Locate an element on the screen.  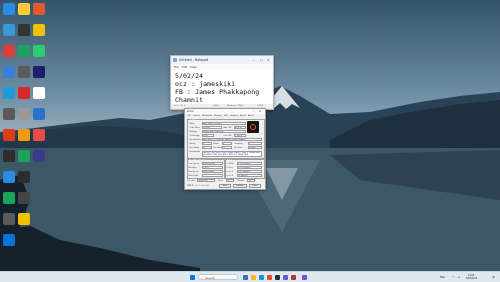
technology-label: Technology is located at coordinates (194, 135).